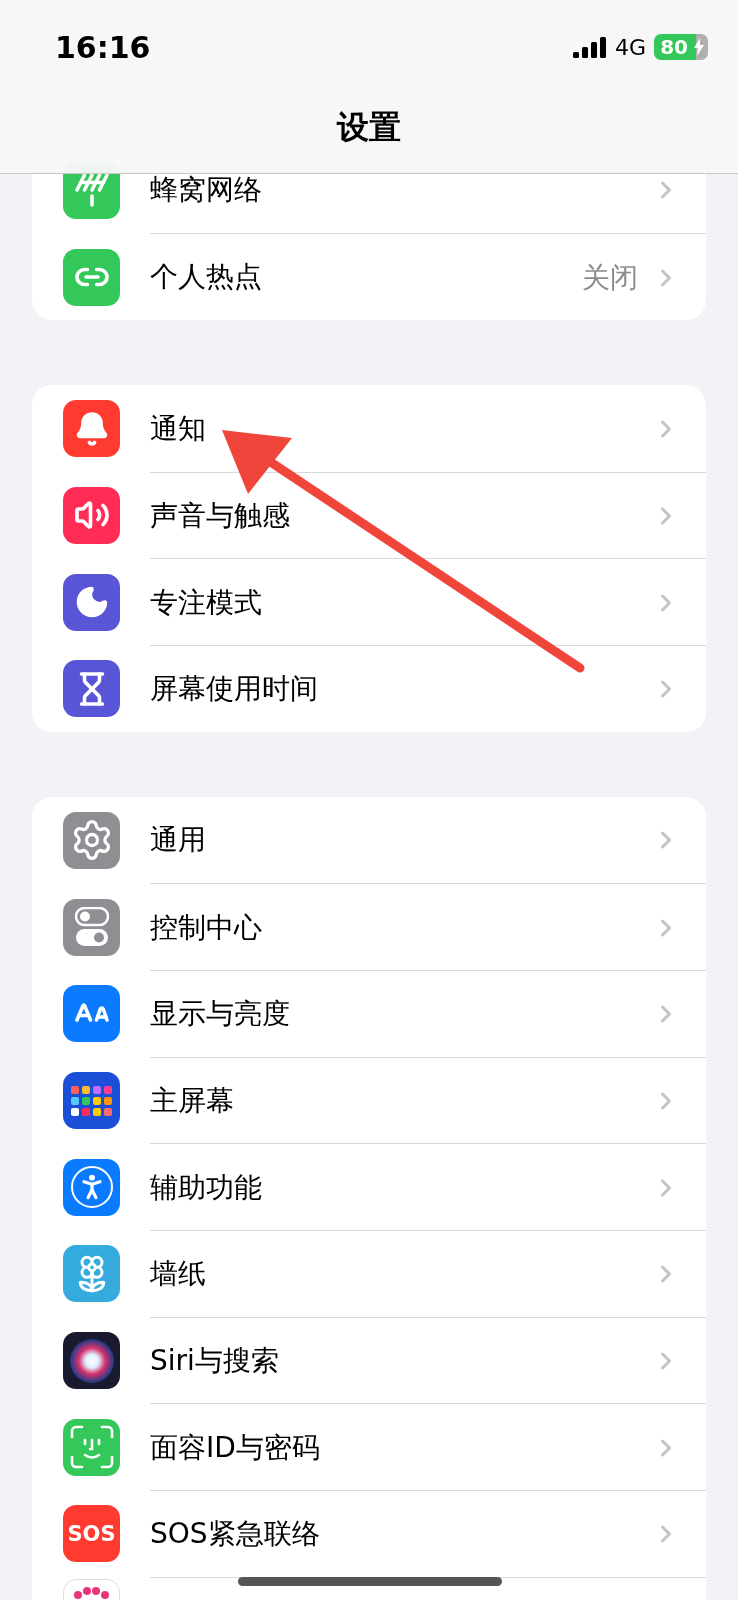 The image size is (738, 1600). What do you see at coordinates (214, 1361) in the screenshot?
I see `settings-item: Siri与搜索` at bounding box center [214, 1361].